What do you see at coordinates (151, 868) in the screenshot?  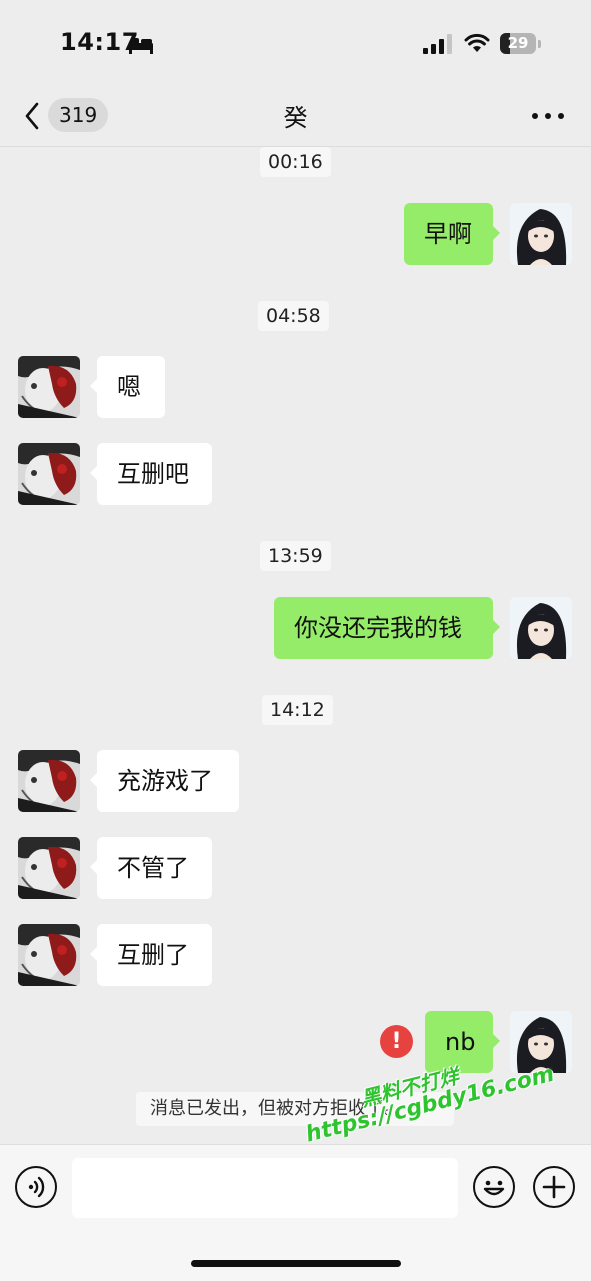 I see `incoming-message-bubble: 不管了` at bounding box center [151, 868].